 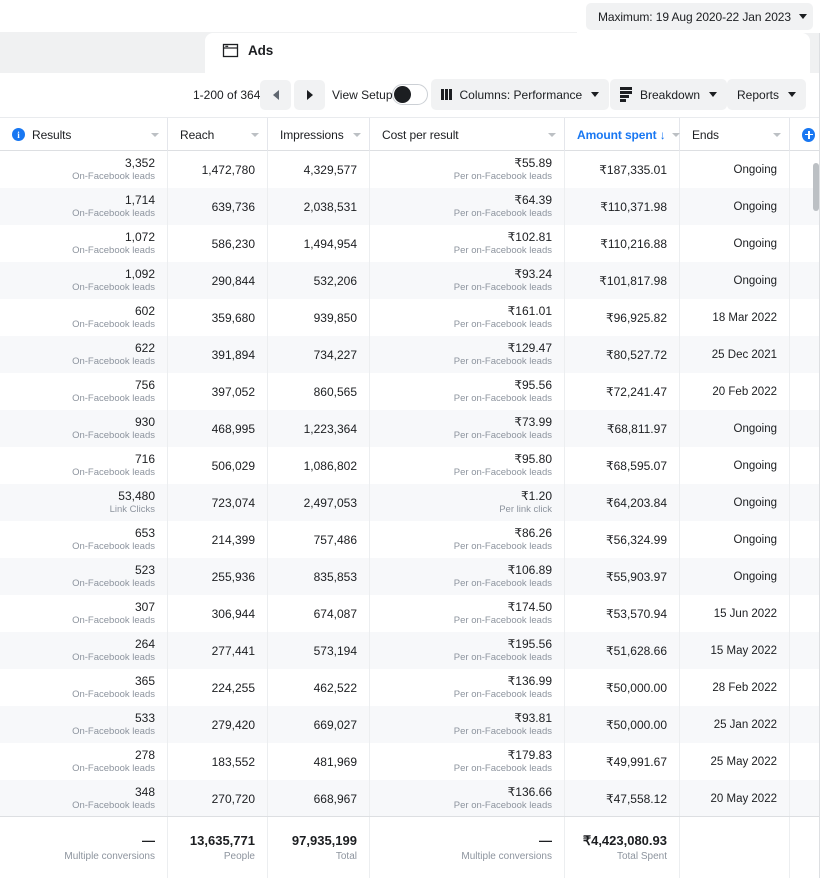 I want to click on breakdown-button-label: Breakdown, so click(x=670, y=94).